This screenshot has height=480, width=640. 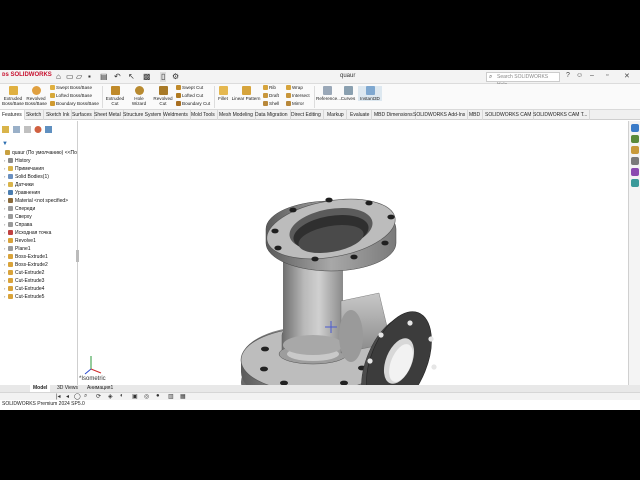 What do you see at coordinates (176, 115) in the screenshot?
I see `tab-weldments: Weldments` at bounding box center [176, 115].